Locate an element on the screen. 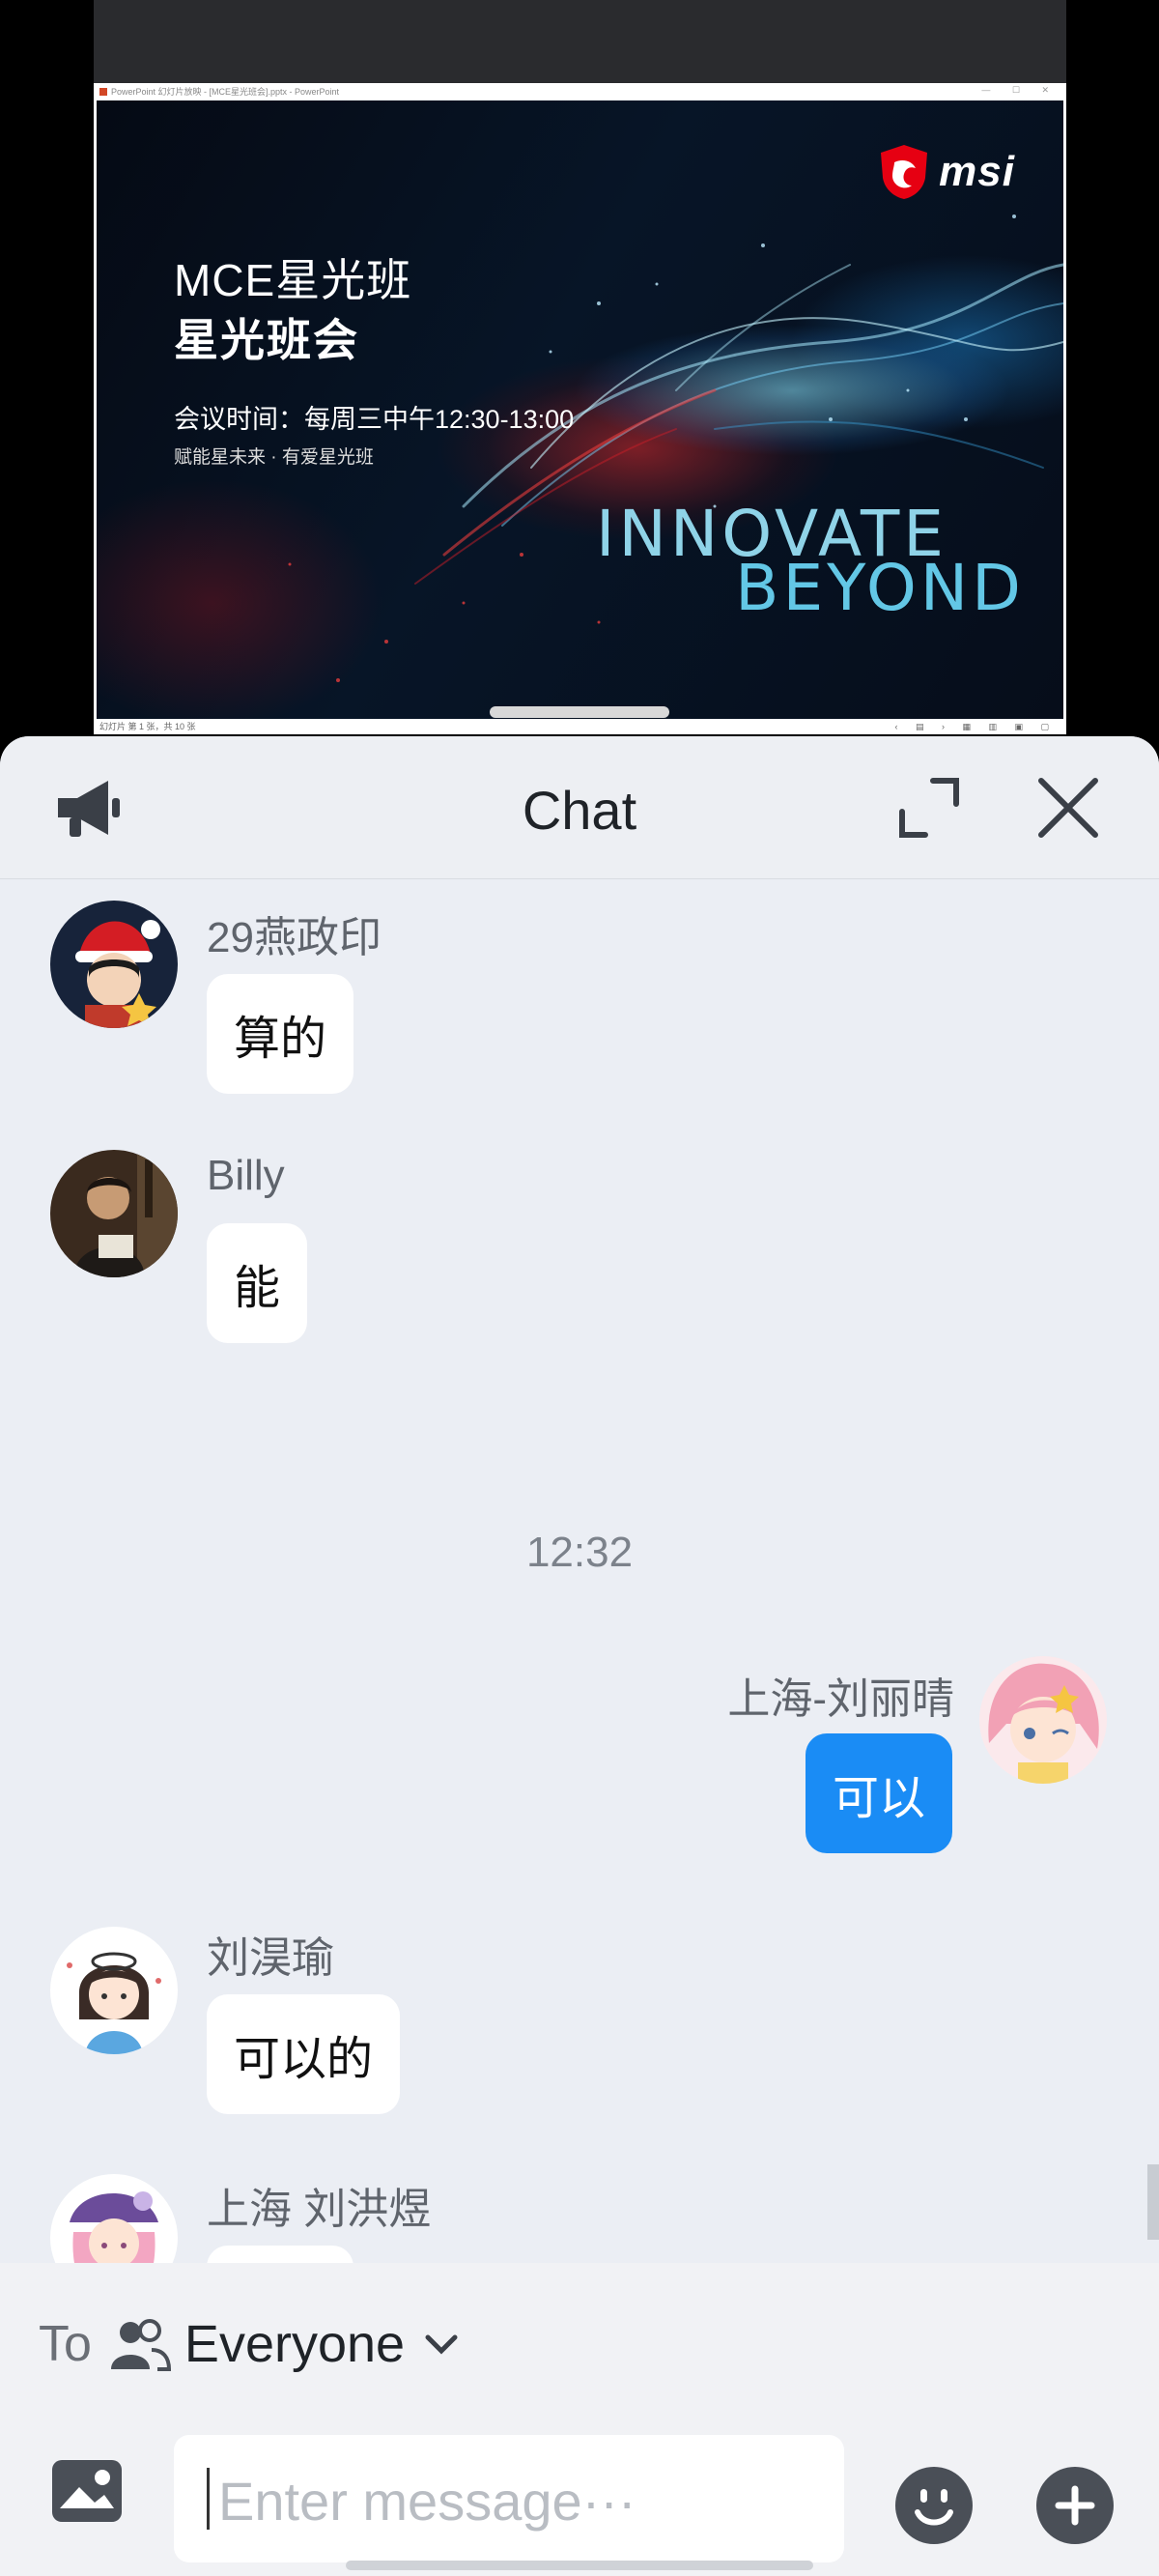  recipient-value: Everyone is located at coordinates (295, 2344).